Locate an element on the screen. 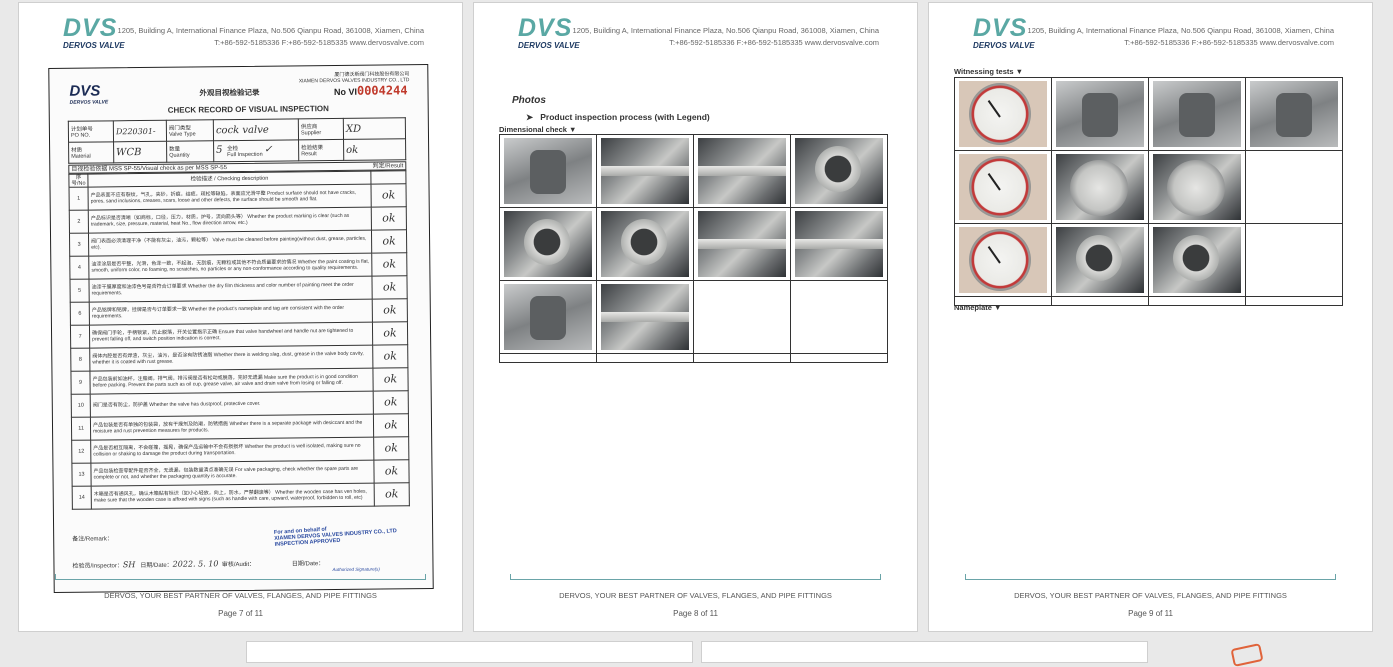  photos-title: Photos is located at coordinates (529, 100).